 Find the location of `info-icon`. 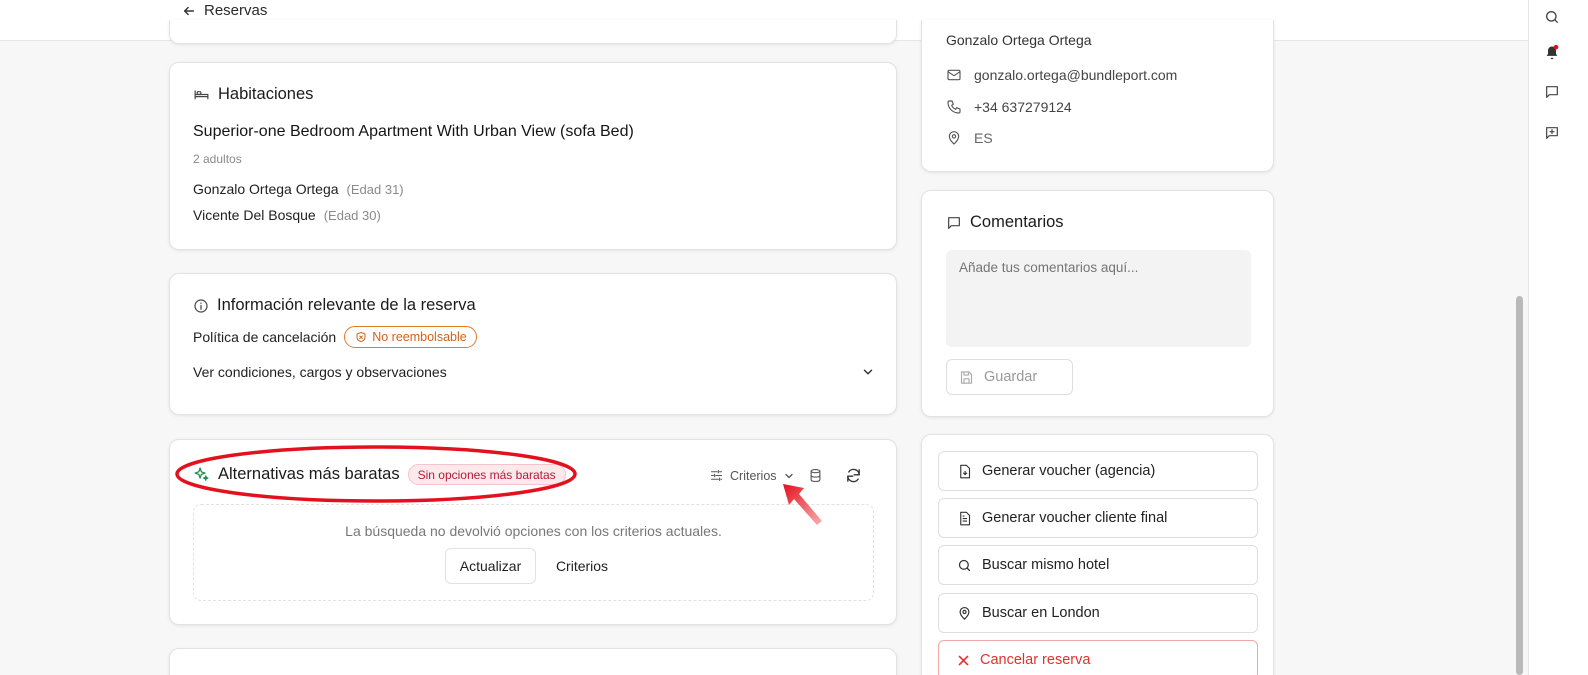

info-icon is located at coordinates (201, 306).